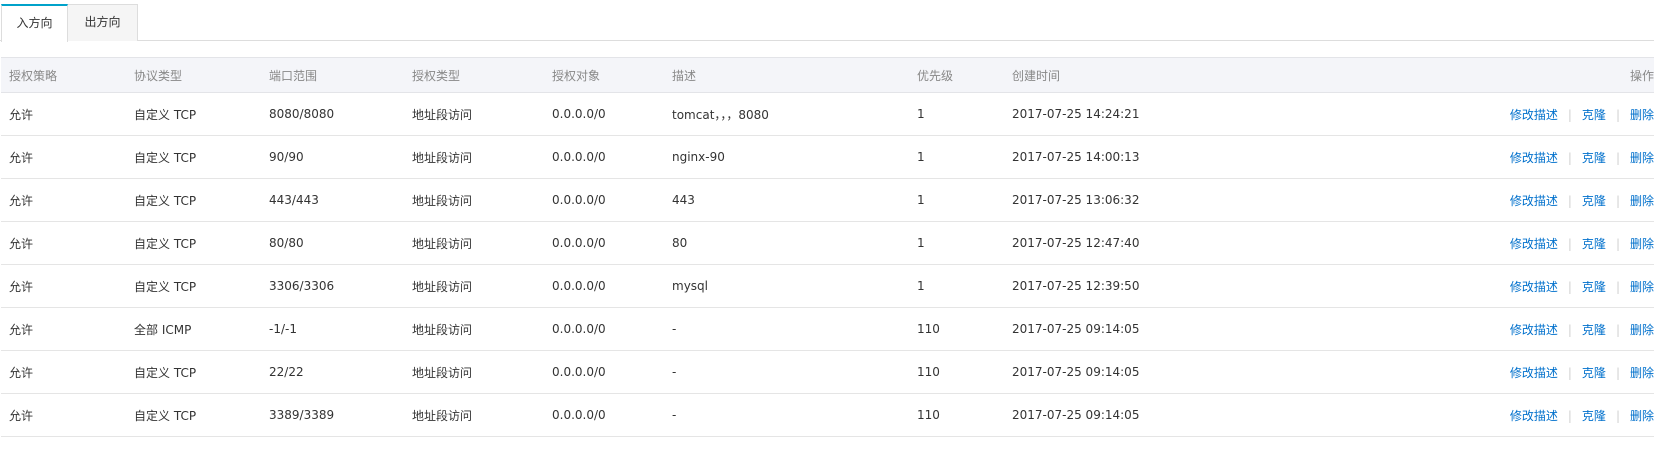  Describe the element at coordinates (34, 23) in the screenshot. I see `tab-inbound: 入方向` at that location.